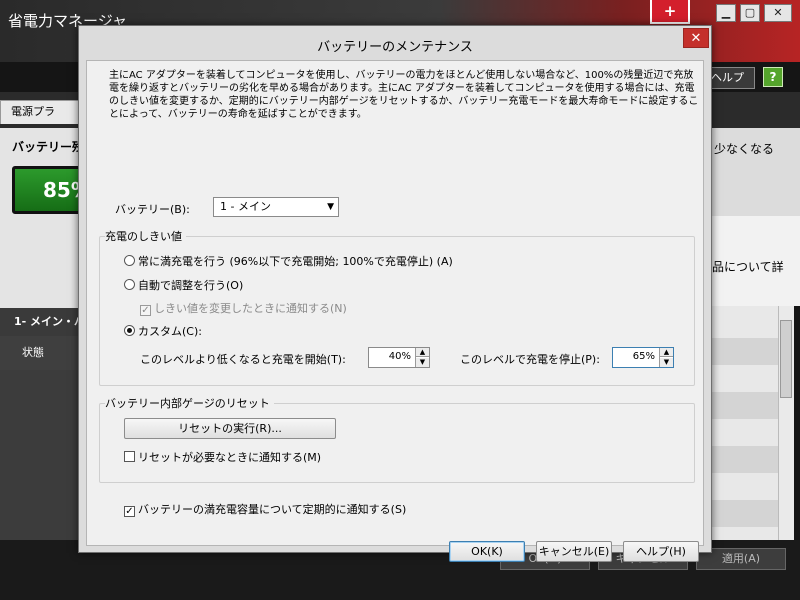 The image size is (800, 600). What do you see at coordinates (750, 13) in the screenshot?
I see `maximize-button: ▢` at bounding box center [750, 13].